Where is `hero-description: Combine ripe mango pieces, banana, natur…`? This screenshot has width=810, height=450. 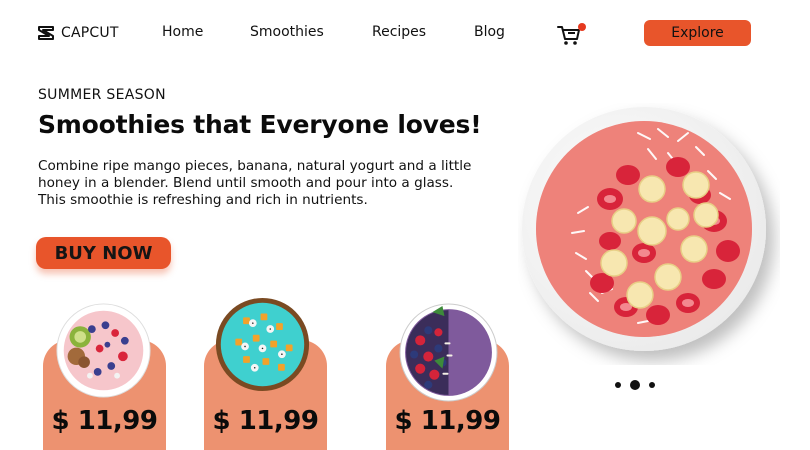 hero-description: Combine ripe mango pieces, banana, natur… is located at coordinates (255, 183).